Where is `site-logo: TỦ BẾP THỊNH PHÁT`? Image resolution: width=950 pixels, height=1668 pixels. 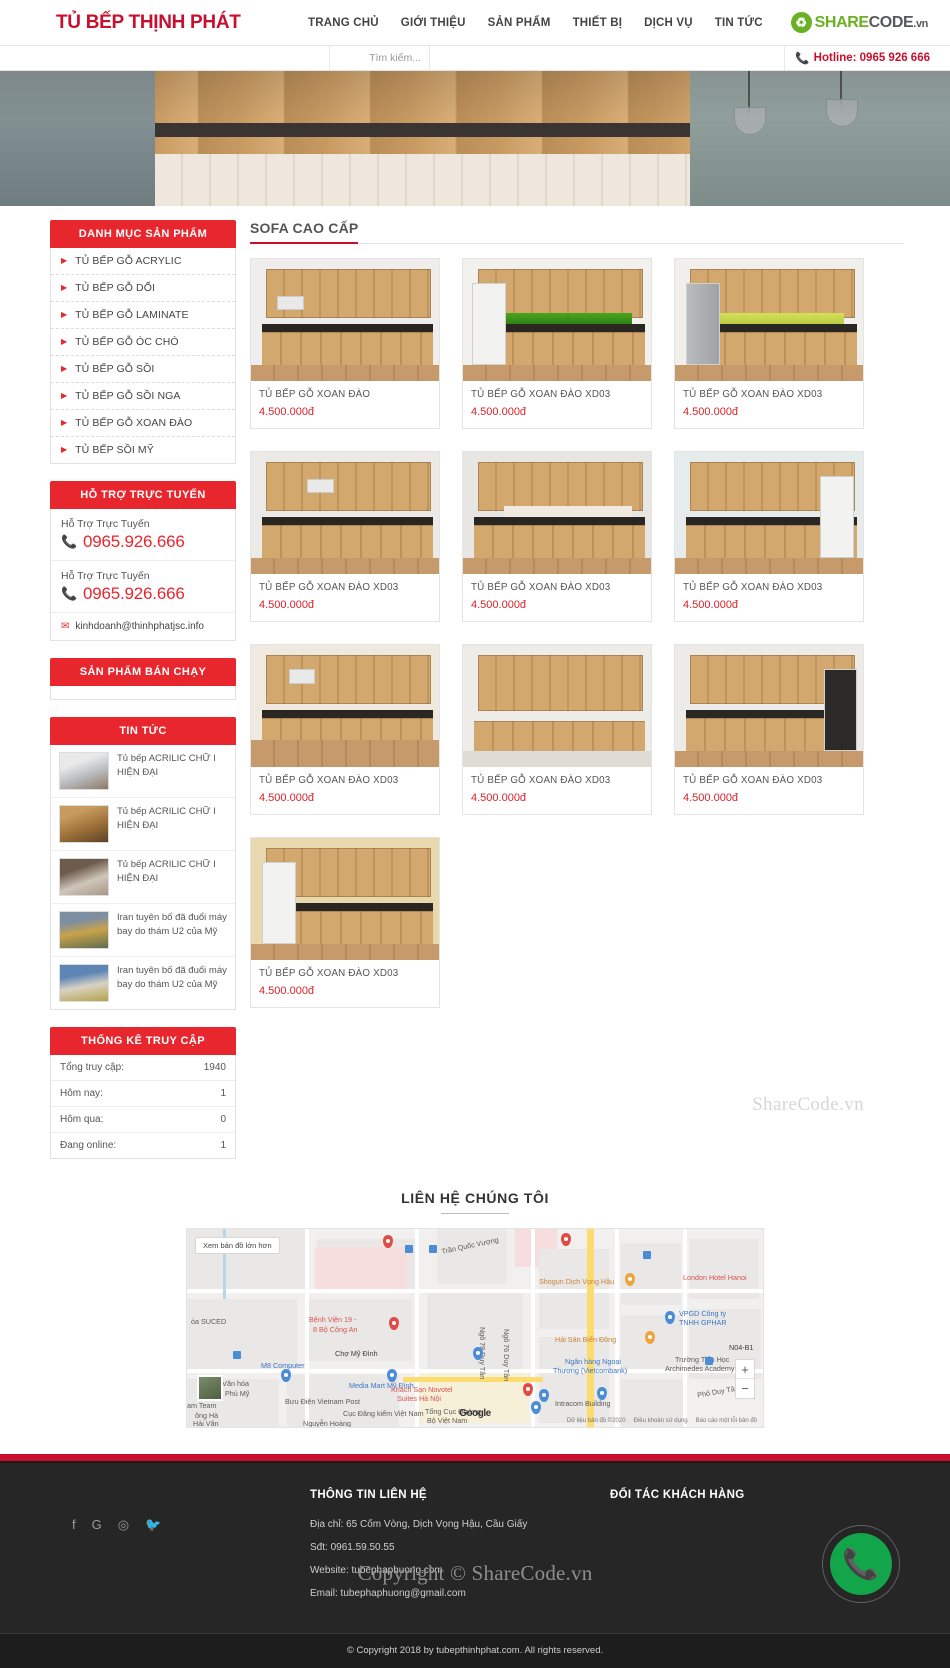
site-logo: TỦ BẾP THỊNH PHÁT is located at coordinates (163, 23).